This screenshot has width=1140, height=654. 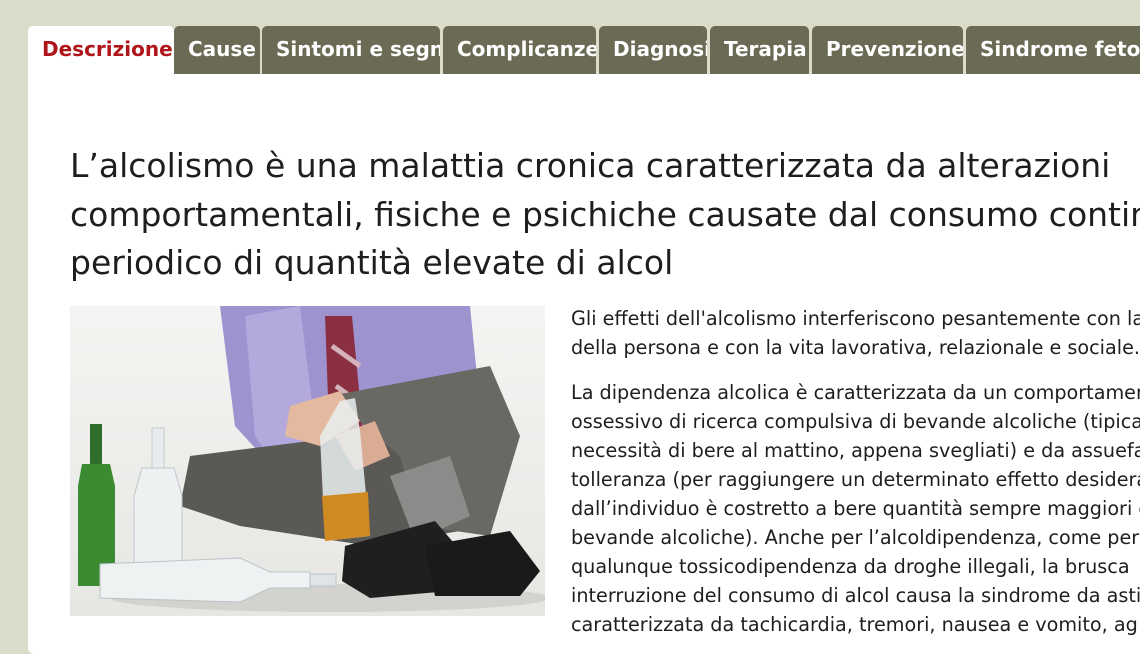 I want to click on title-line: periodico di quantità elevate di alcol, so click(x=372, y=262).